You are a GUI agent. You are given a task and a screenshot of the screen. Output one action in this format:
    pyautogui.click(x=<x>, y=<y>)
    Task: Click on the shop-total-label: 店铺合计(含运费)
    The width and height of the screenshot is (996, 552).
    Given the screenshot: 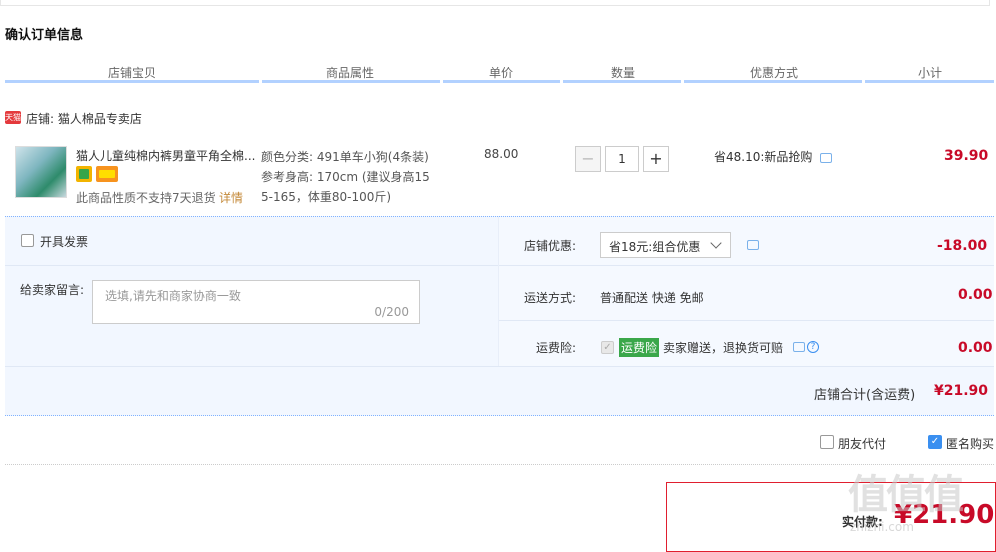 What is the action you would take?
    pyautogui.click(x=865, y=395)
    